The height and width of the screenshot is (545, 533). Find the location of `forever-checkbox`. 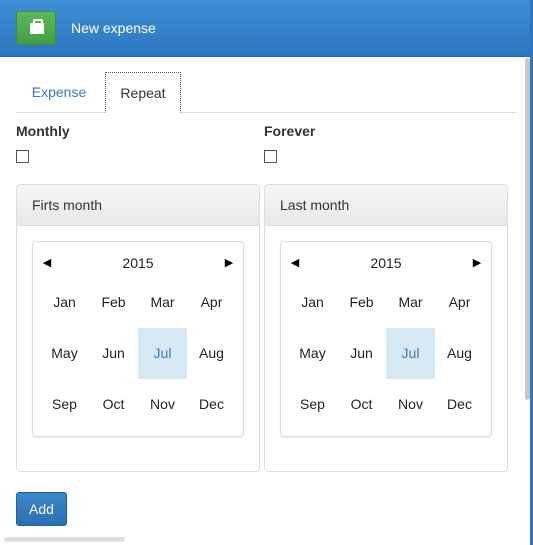

forever-checkbox is located at coordinates (270, 156).